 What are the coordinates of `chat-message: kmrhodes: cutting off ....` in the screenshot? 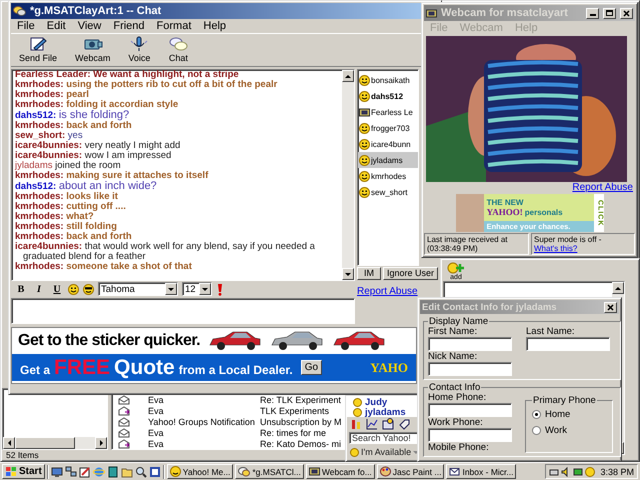 It's located at (71, 207).